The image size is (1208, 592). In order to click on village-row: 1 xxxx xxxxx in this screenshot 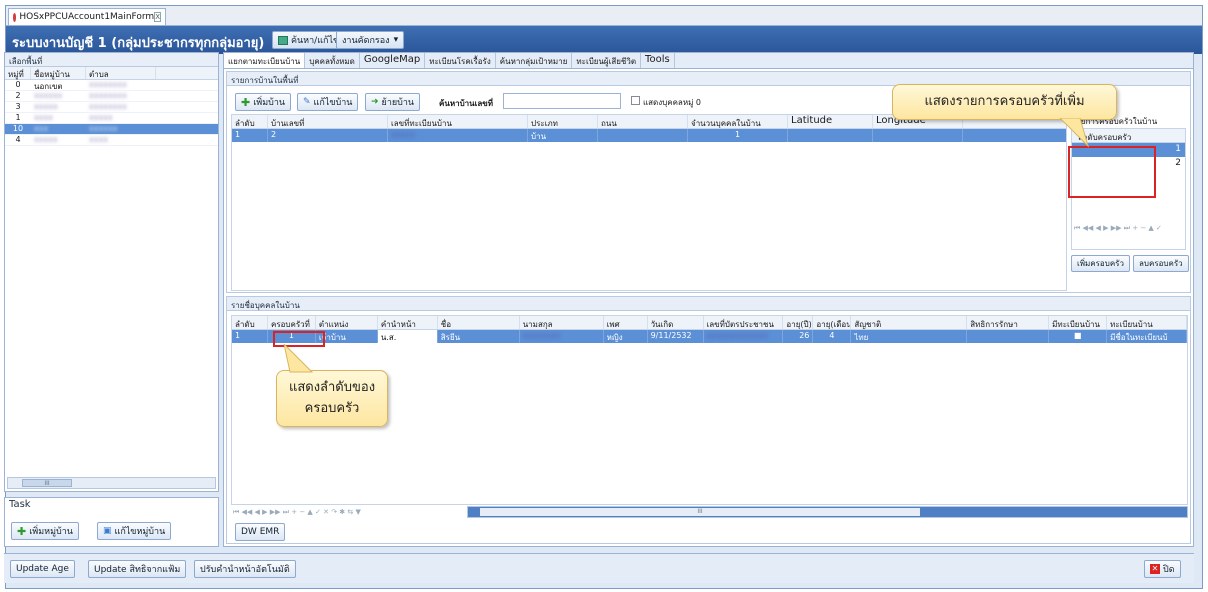, I will do `click(111, 118)`.